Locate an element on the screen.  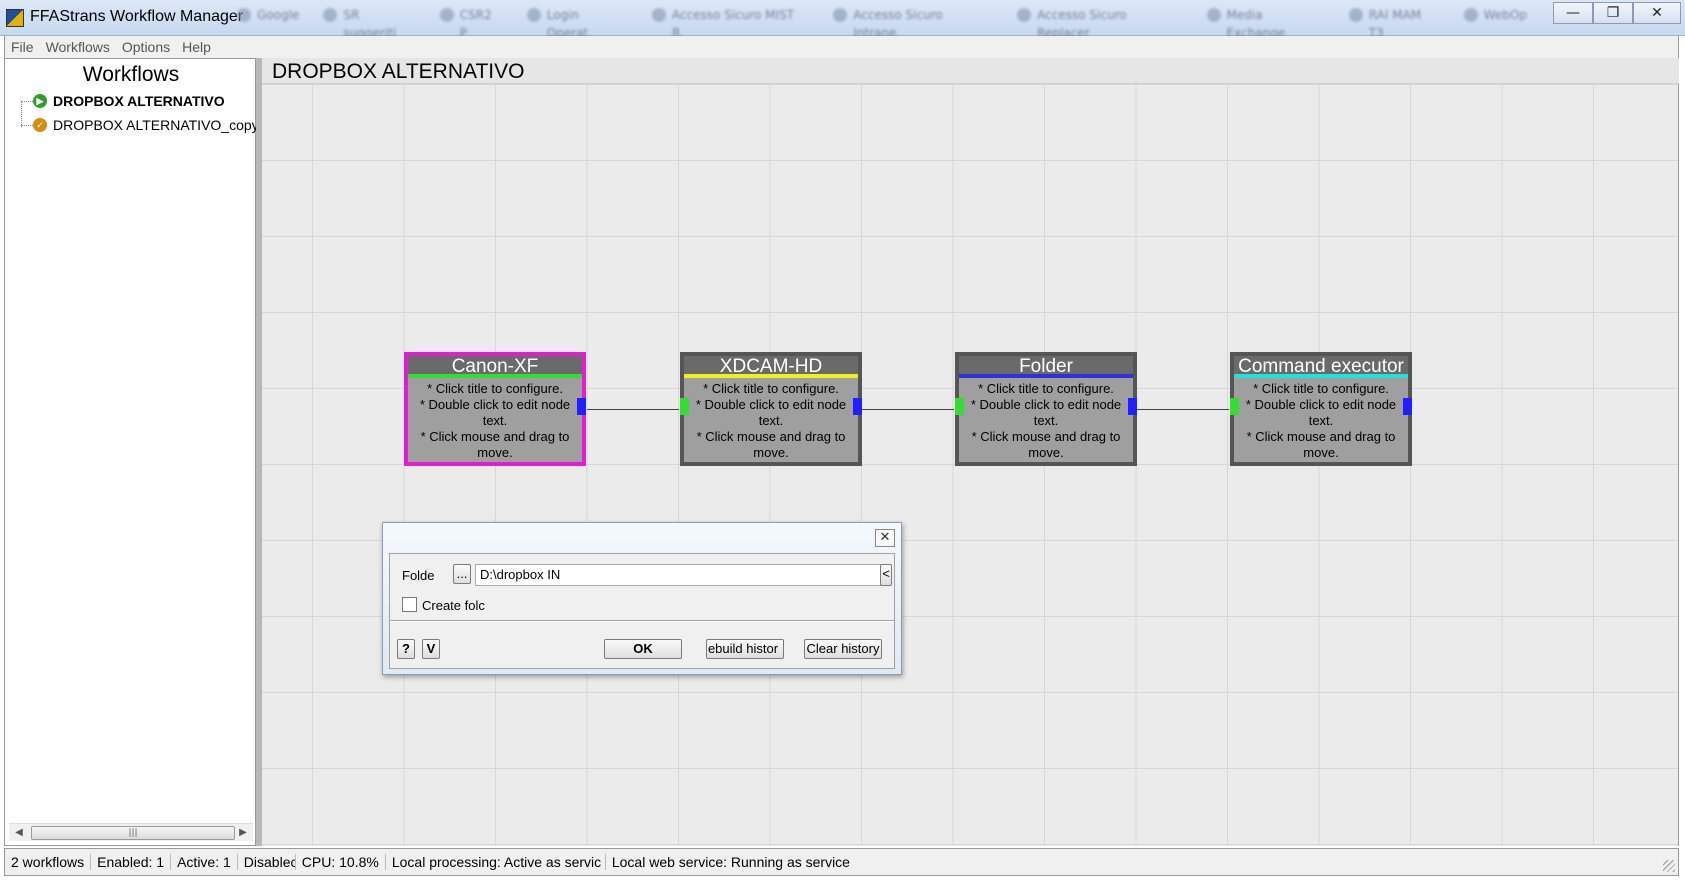
scroll-left-icon: ◀ is located at coordinates (19, 833).